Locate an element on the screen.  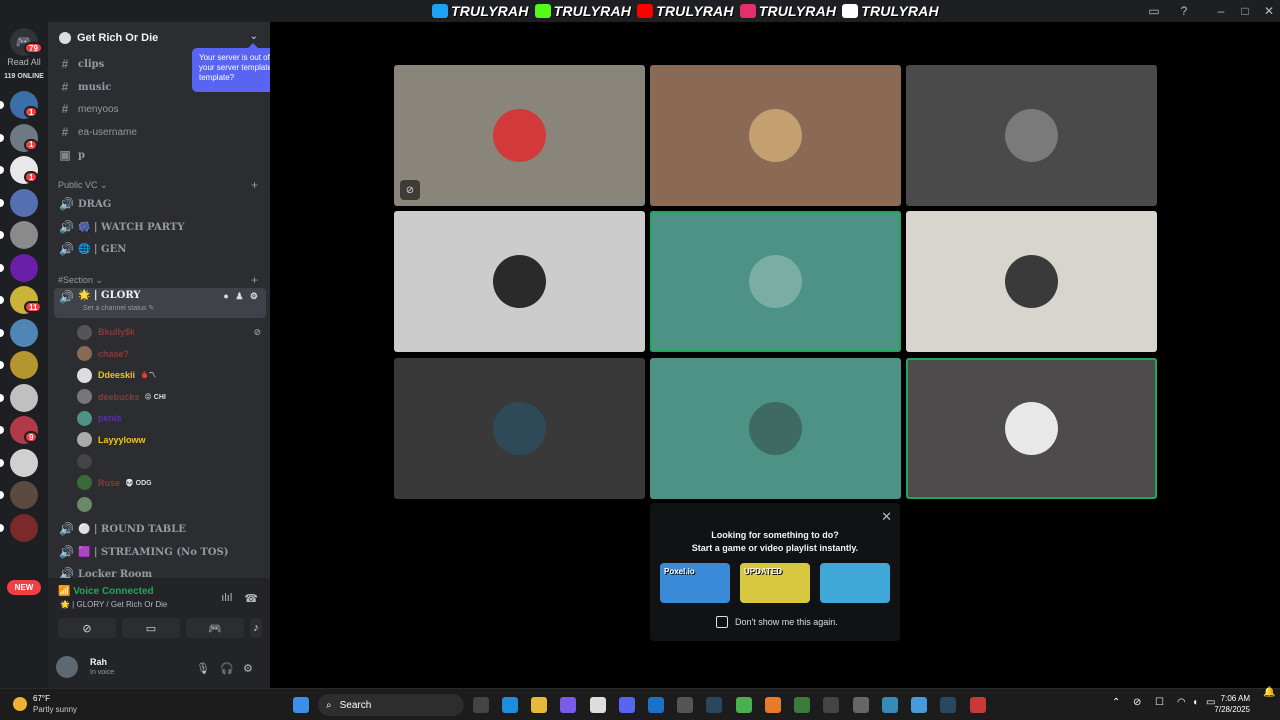
close-window-button: ✕ is located at coordinates (1269, 11).